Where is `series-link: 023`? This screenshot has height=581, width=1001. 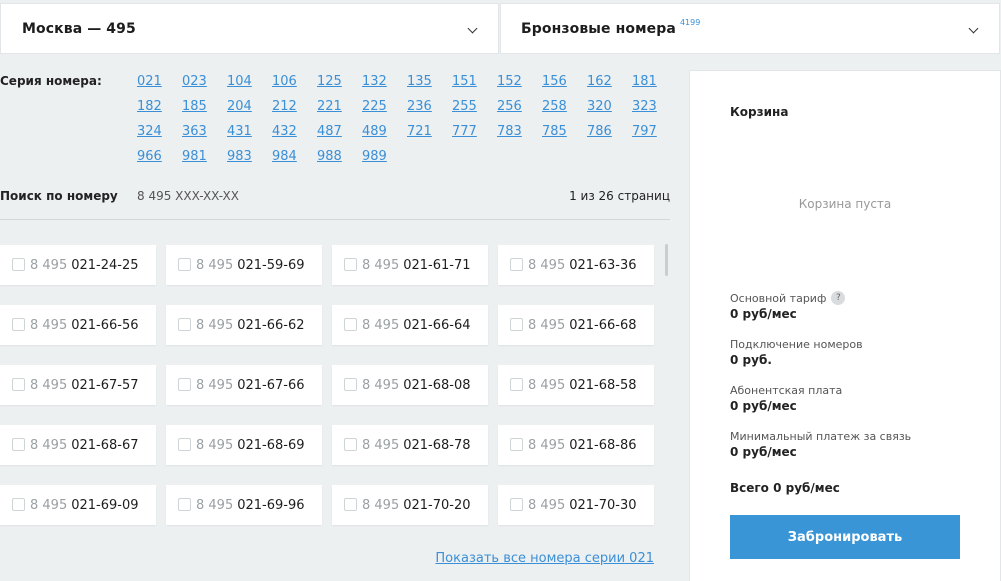 series-link: 023 is located at coordinates (204, 82).